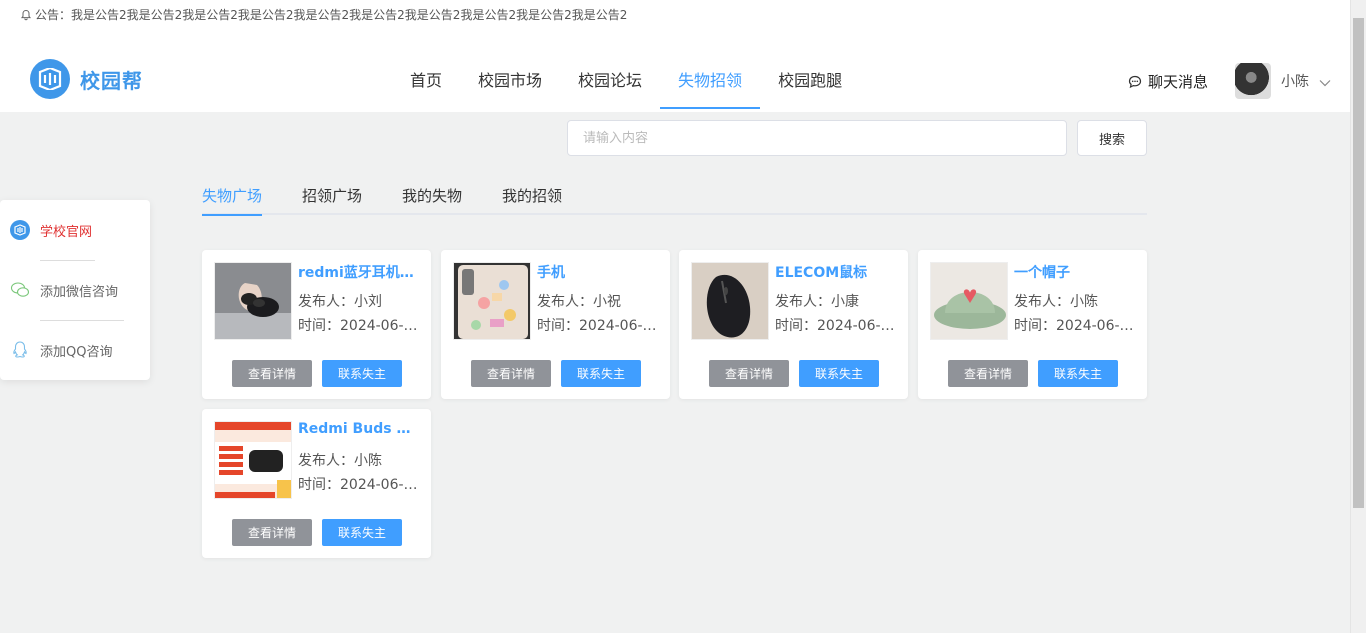 Image resolution: width=1366 pixels, height=633 pixels. I want to click on main-nav: 首页 校园市场 校园论坛 失物招领 校园跑腿, so click(626, 80).